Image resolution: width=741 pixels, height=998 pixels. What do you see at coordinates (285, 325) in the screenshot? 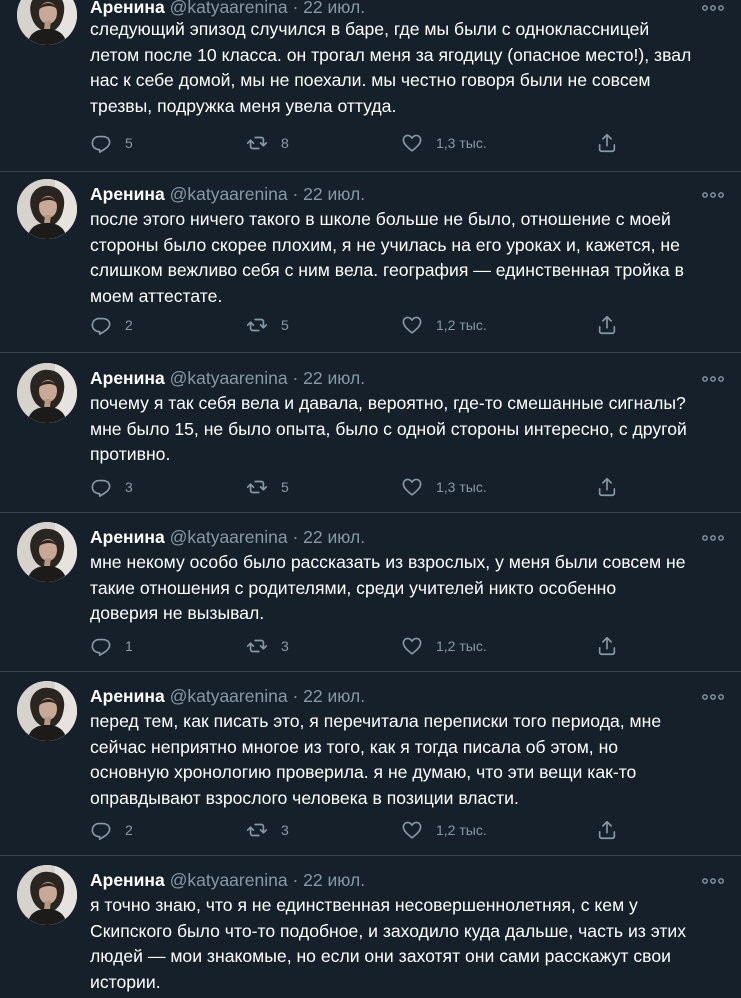
I see `retweet-count: 5` at bounding box center [285, 325].